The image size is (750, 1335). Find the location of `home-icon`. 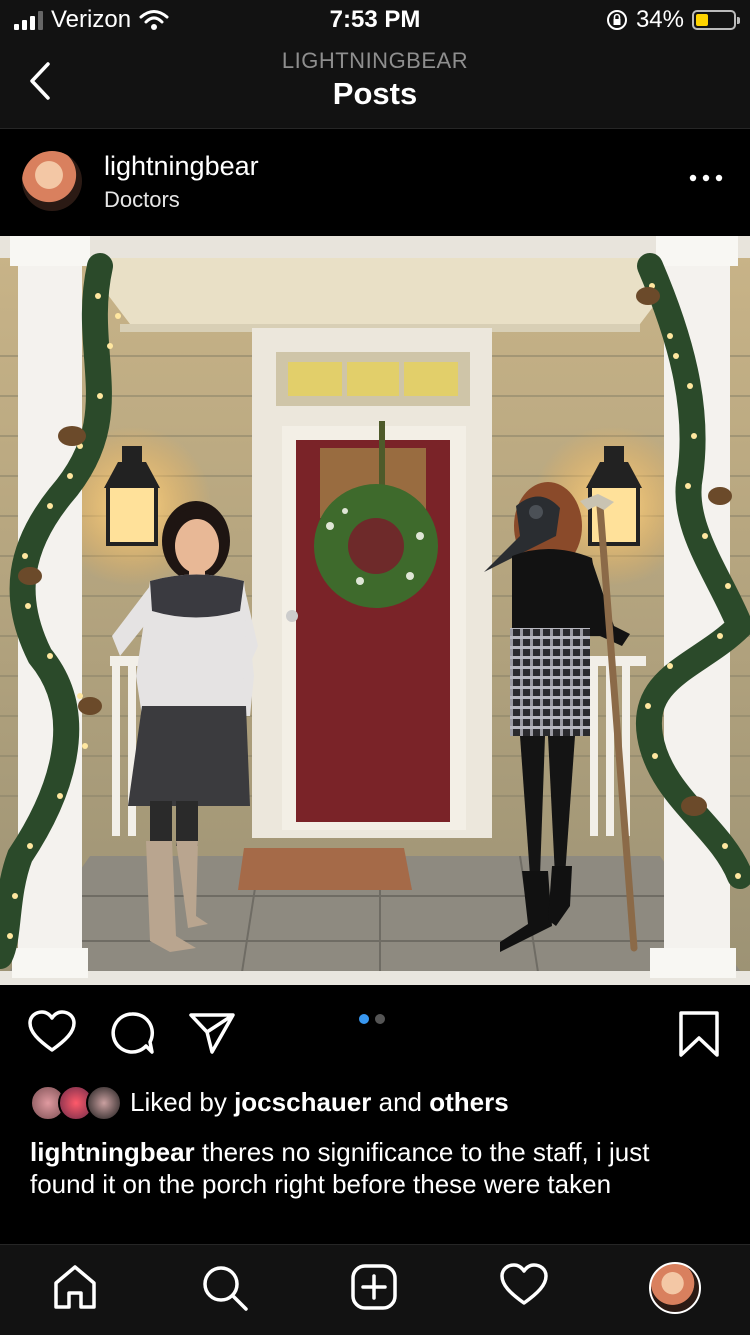

home-icon is located at coordinates (75, 1287).